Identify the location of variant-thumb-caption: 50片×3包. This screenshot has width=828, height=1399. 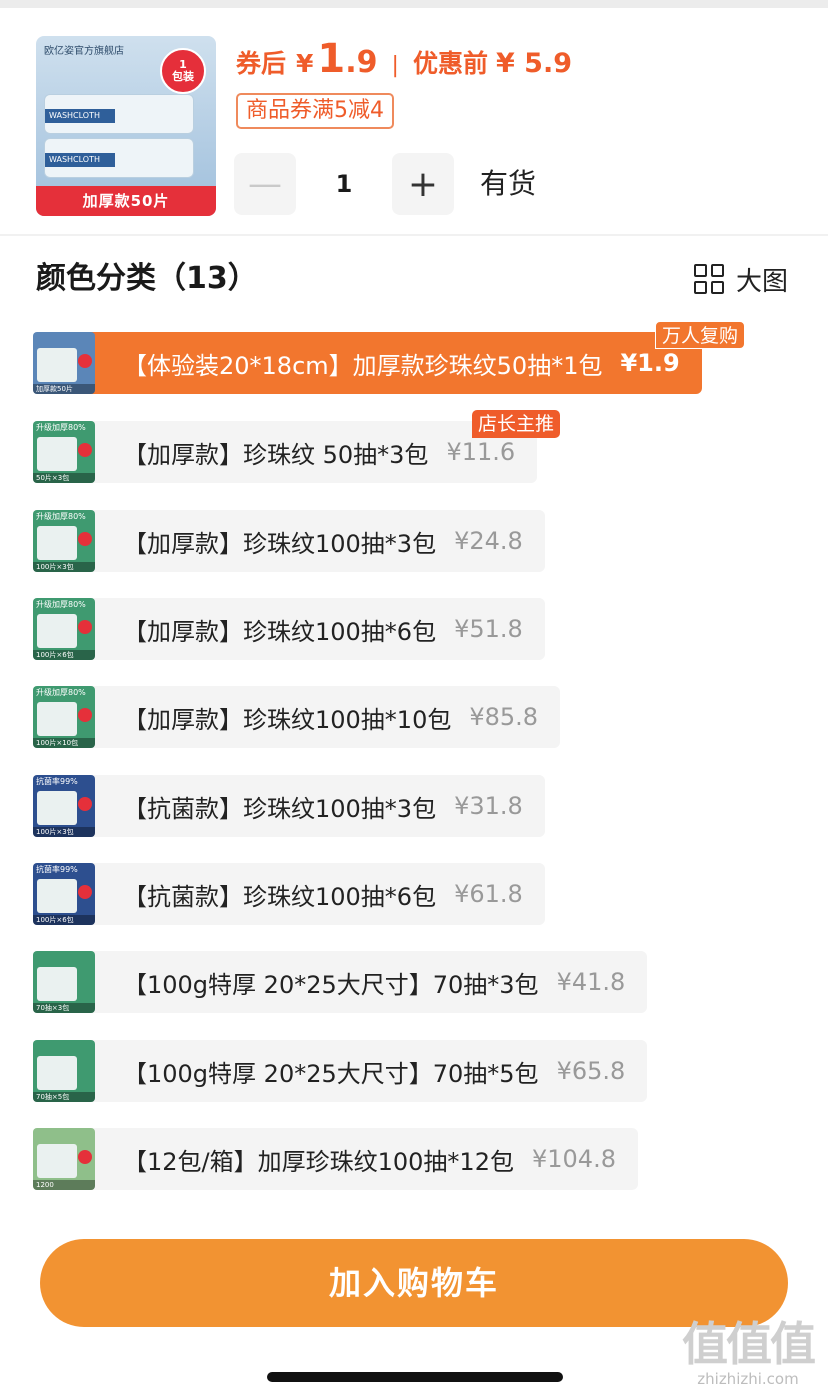
(64, 478).